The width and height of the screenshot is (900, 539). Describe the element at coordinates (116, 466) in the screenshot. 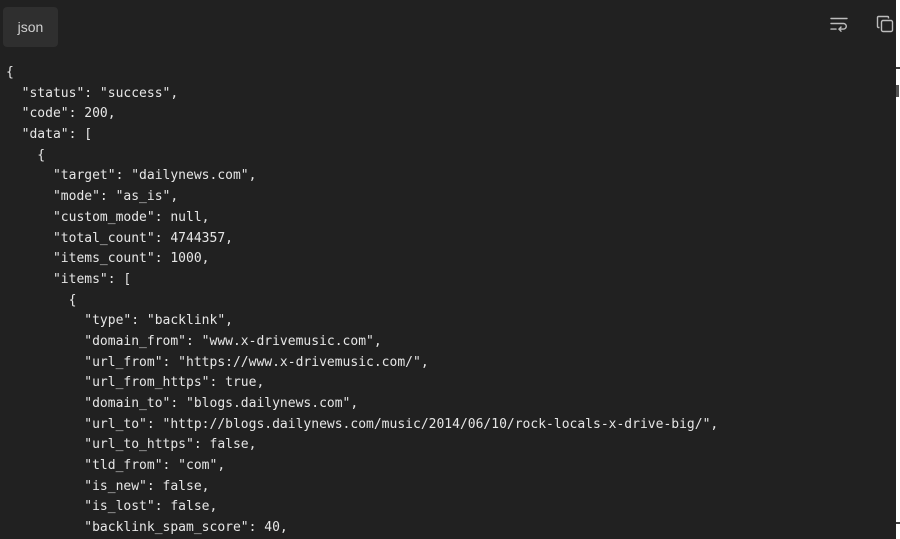

I see `code-line: "tld_from": "com",` at that location.